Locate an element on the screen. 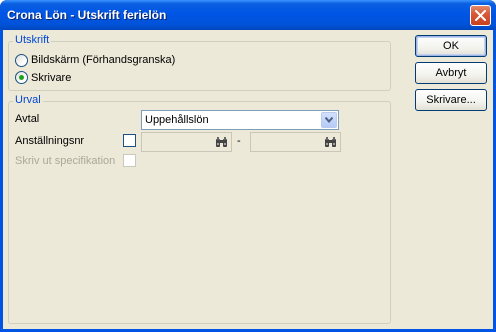 The width and height of the screenshot is (496, 332). anstallningsnr-to-field is located at coordinates (295, 142).